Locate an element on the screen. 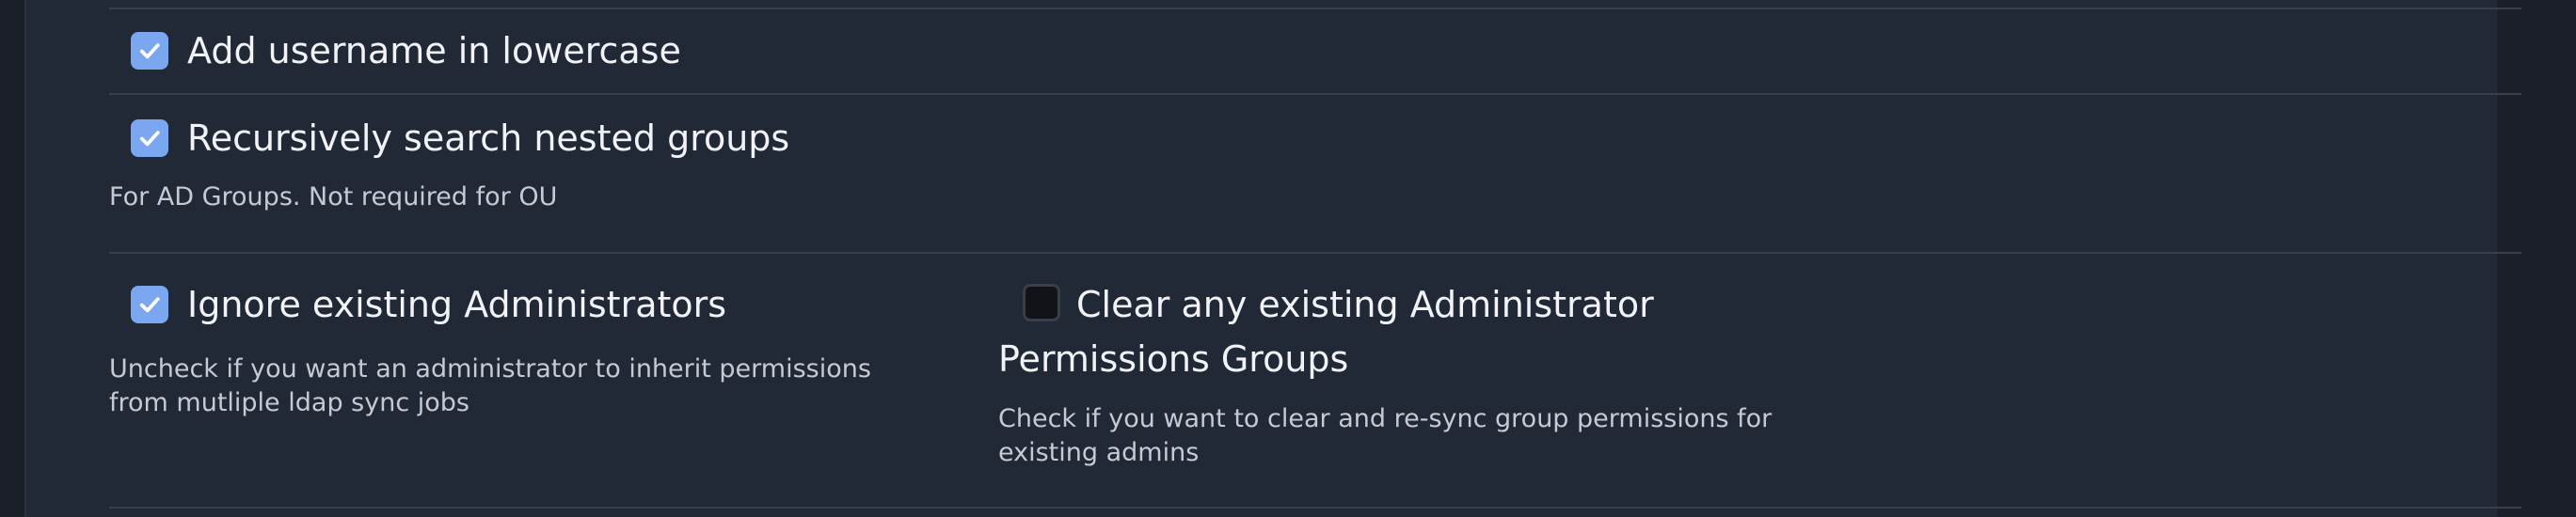 The width and height of the screenshot is (2576, 517). left-gutter is located at coordinates (13, 258).